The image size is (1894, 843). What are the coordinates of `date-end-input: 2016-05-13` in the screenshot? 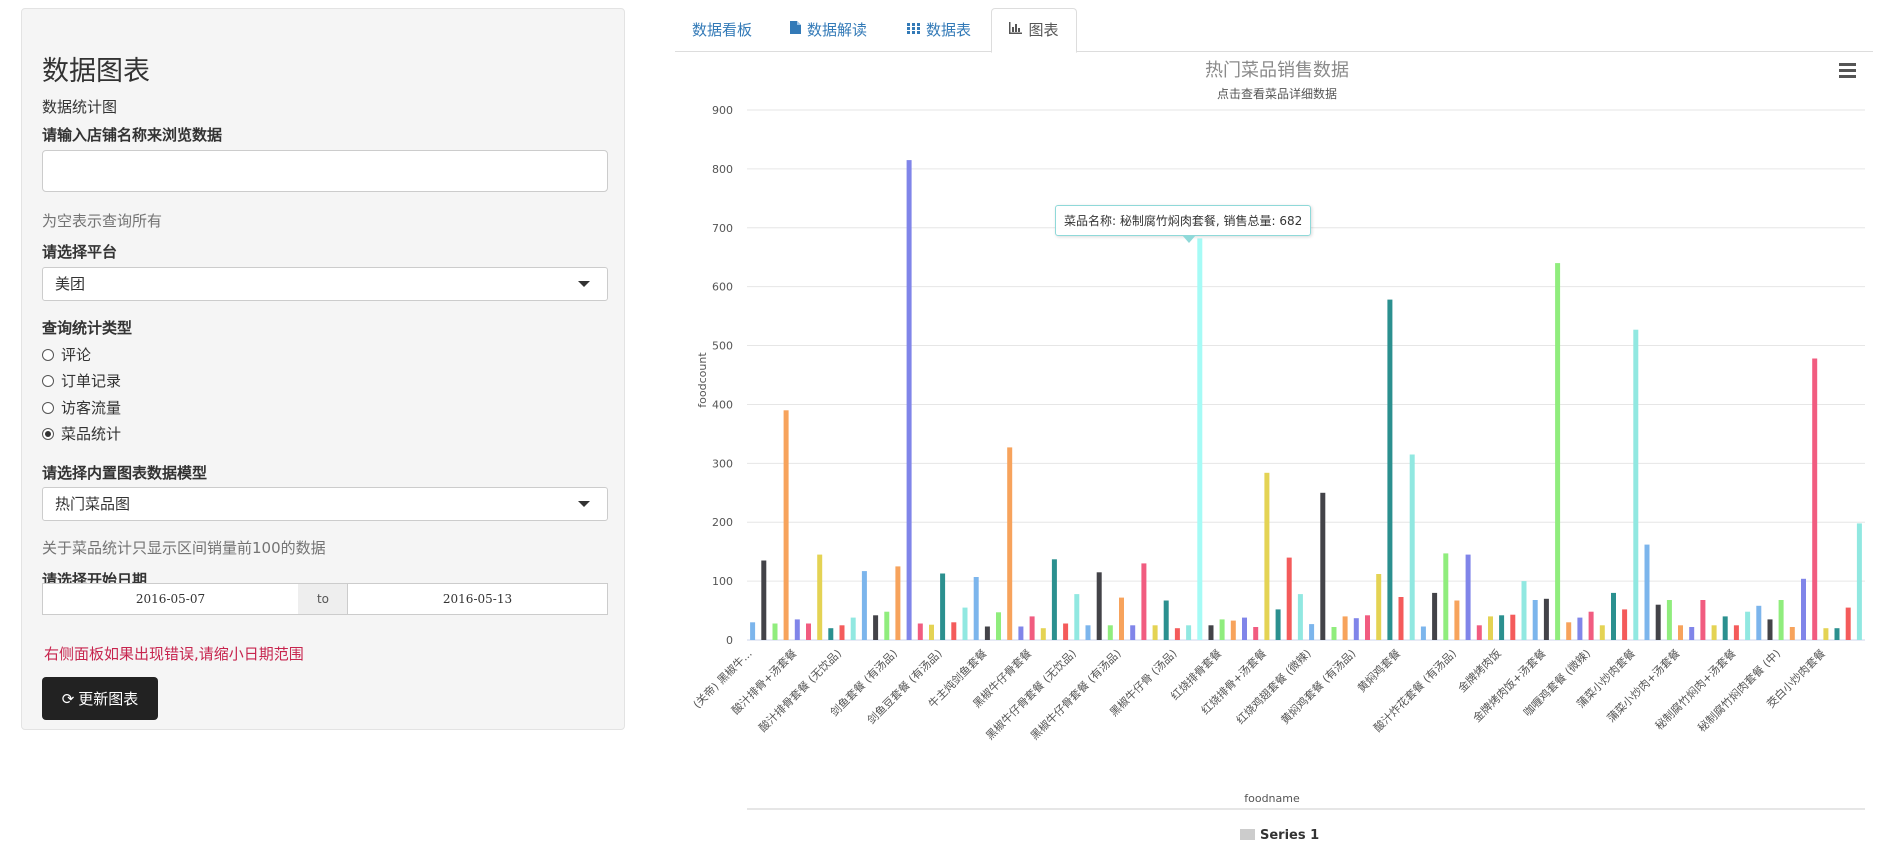 It's located at (477, 599).